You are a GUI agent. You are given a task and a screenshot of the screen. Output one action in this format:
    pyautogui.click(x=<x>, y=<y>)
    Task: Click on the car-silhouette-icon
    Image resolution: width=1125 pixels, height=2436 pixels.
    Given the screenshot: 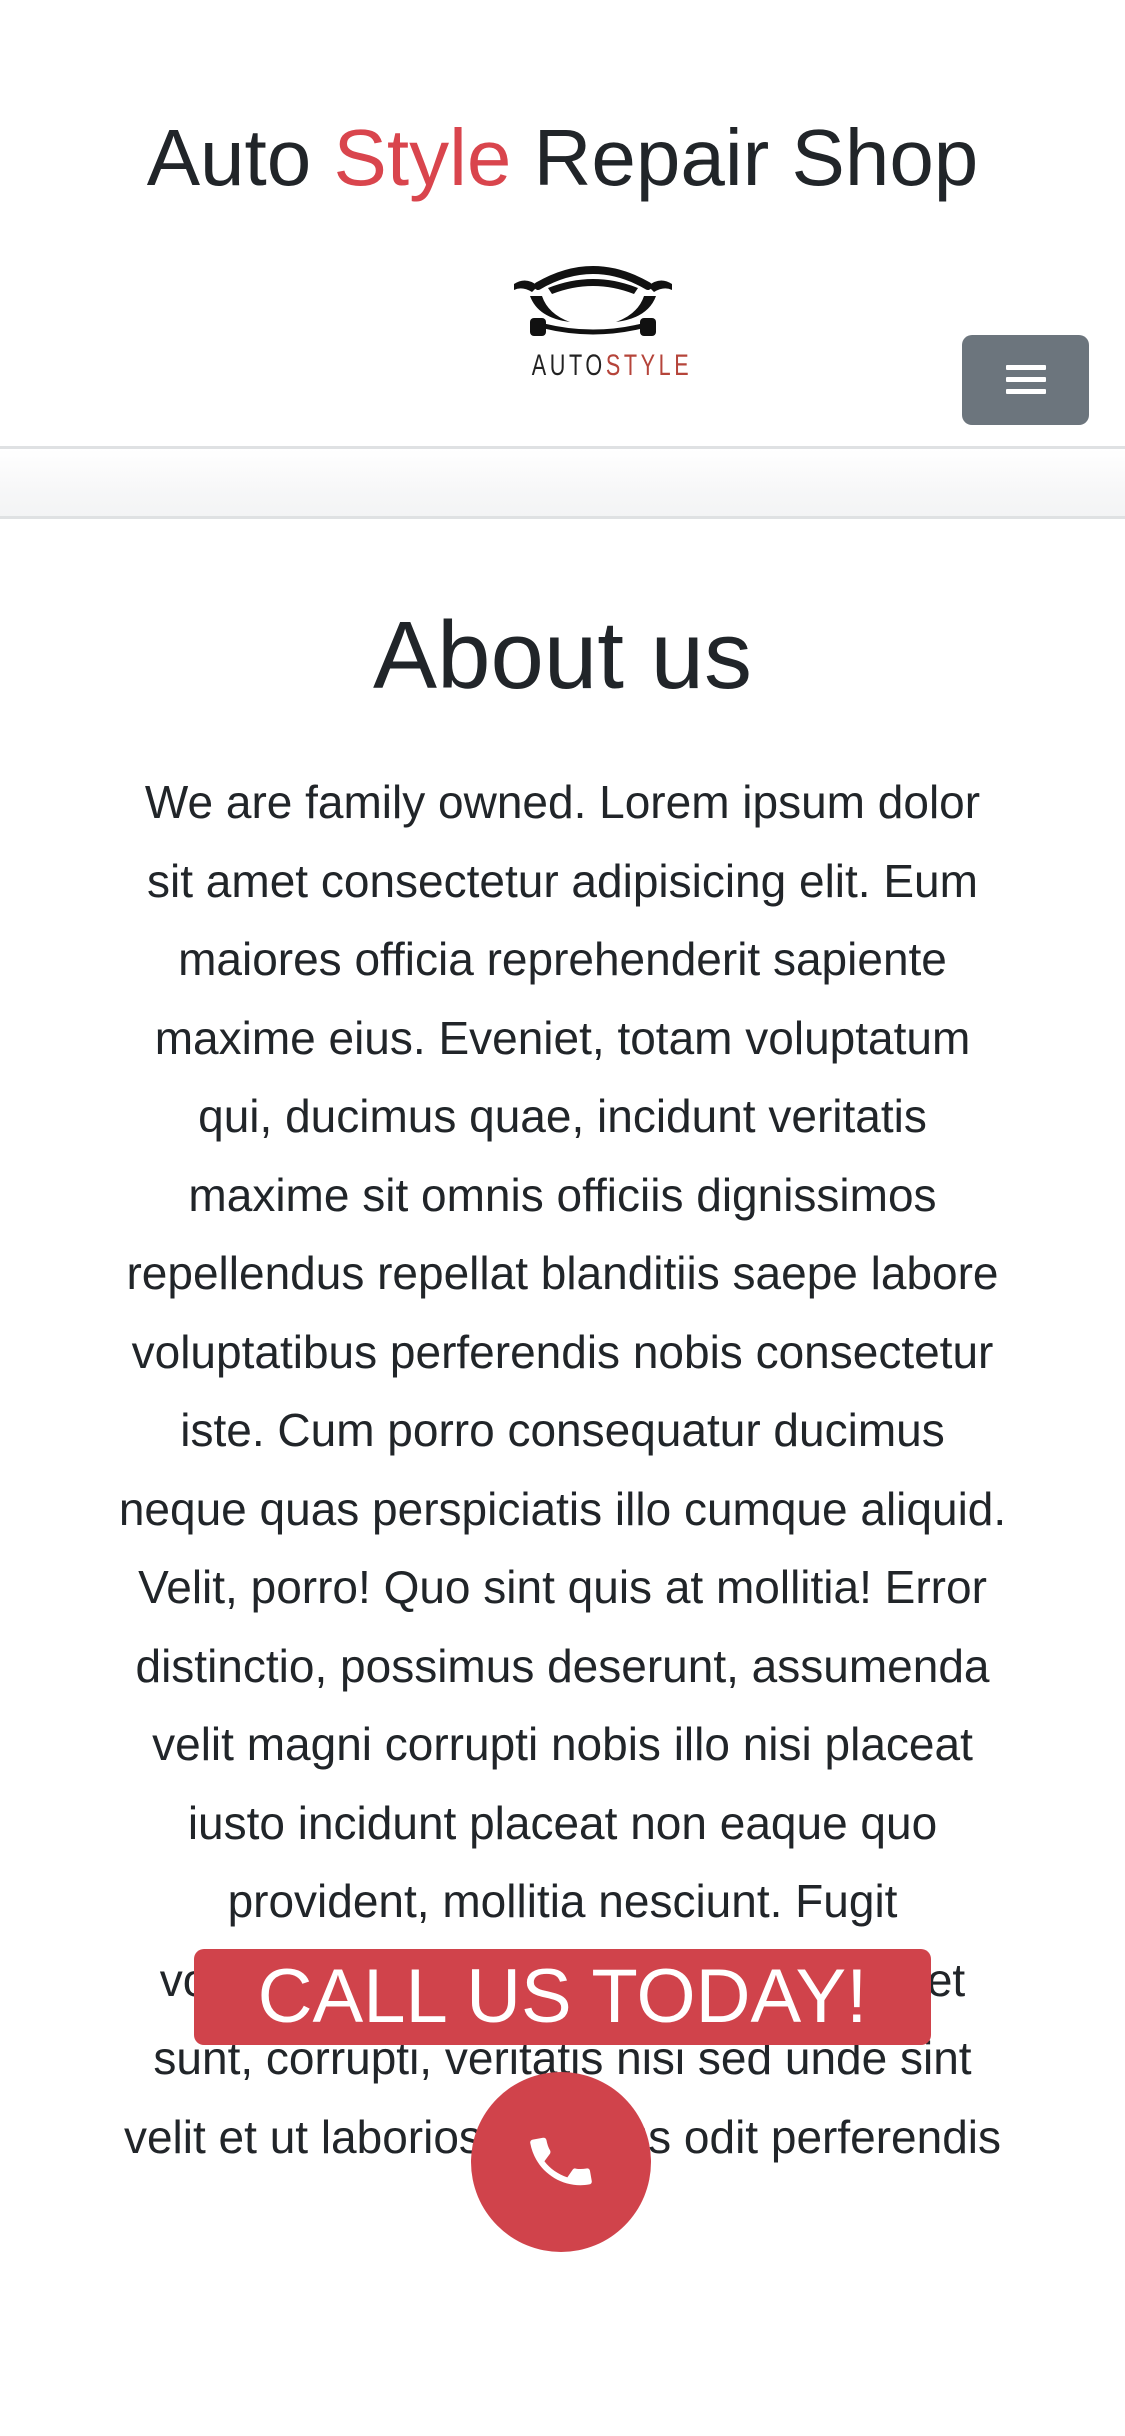 What is the action you would take?
    pyautogui.click(x=593, y=301)
    